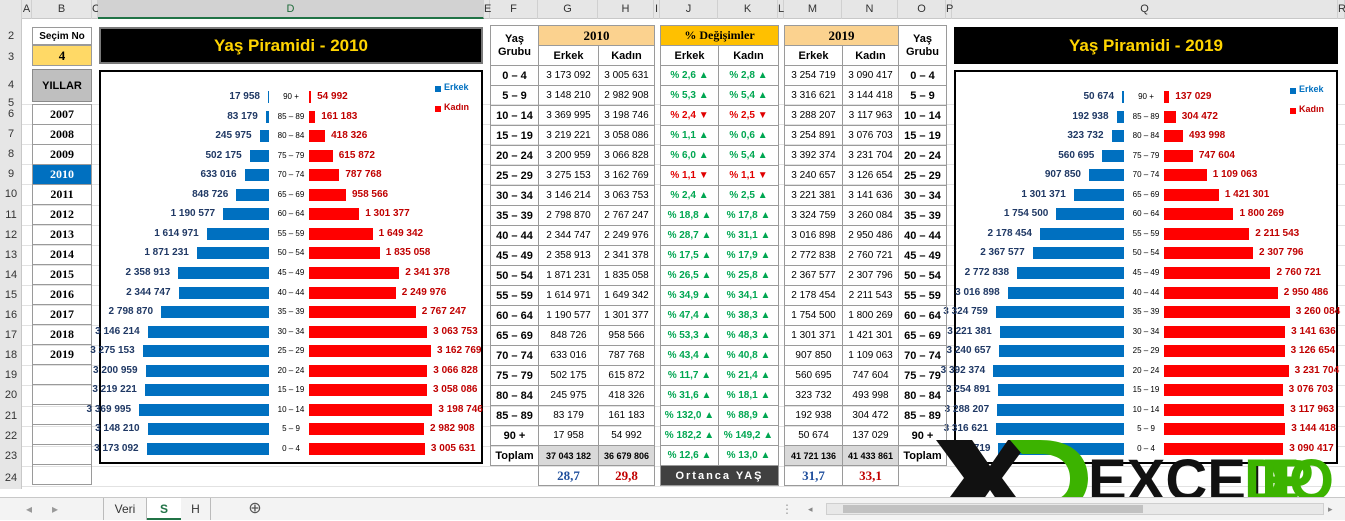 Image resolution: width=1345 pixels, height=521 pixels. Describe the element at coordinates (1335, 509) in the screenshot. I see `hscroll-right-icon: ▸` at that location.